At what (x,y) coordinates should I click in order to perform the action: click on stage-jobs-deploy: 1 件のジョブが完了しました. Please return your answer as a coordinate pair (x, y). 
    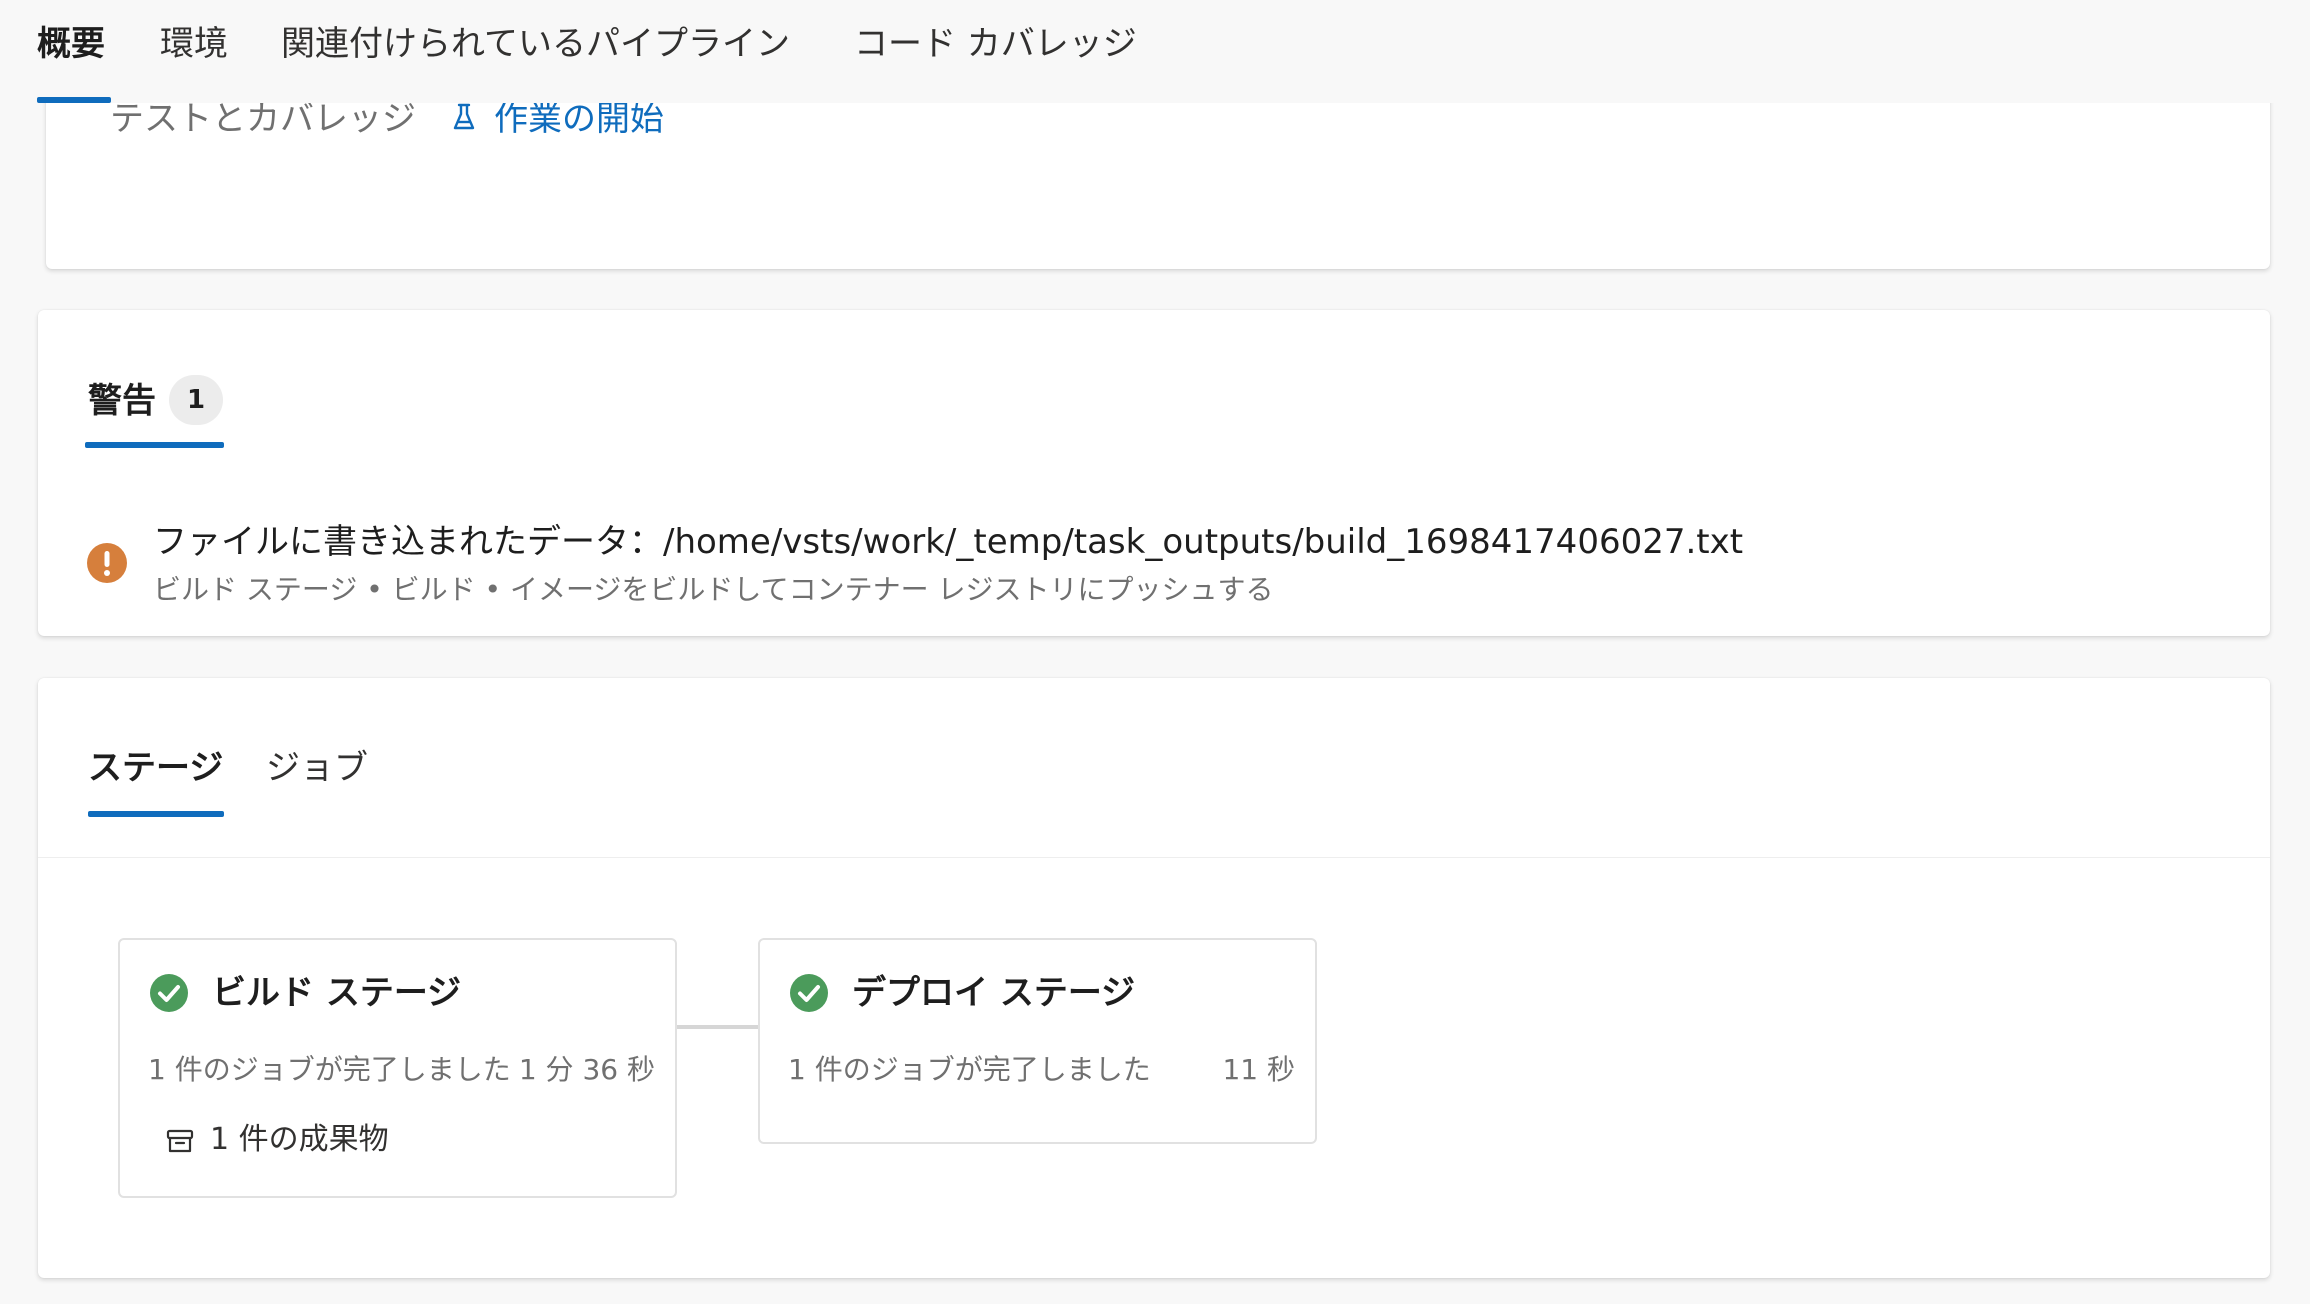
    Looking at the image, I should click on (969, 1069).